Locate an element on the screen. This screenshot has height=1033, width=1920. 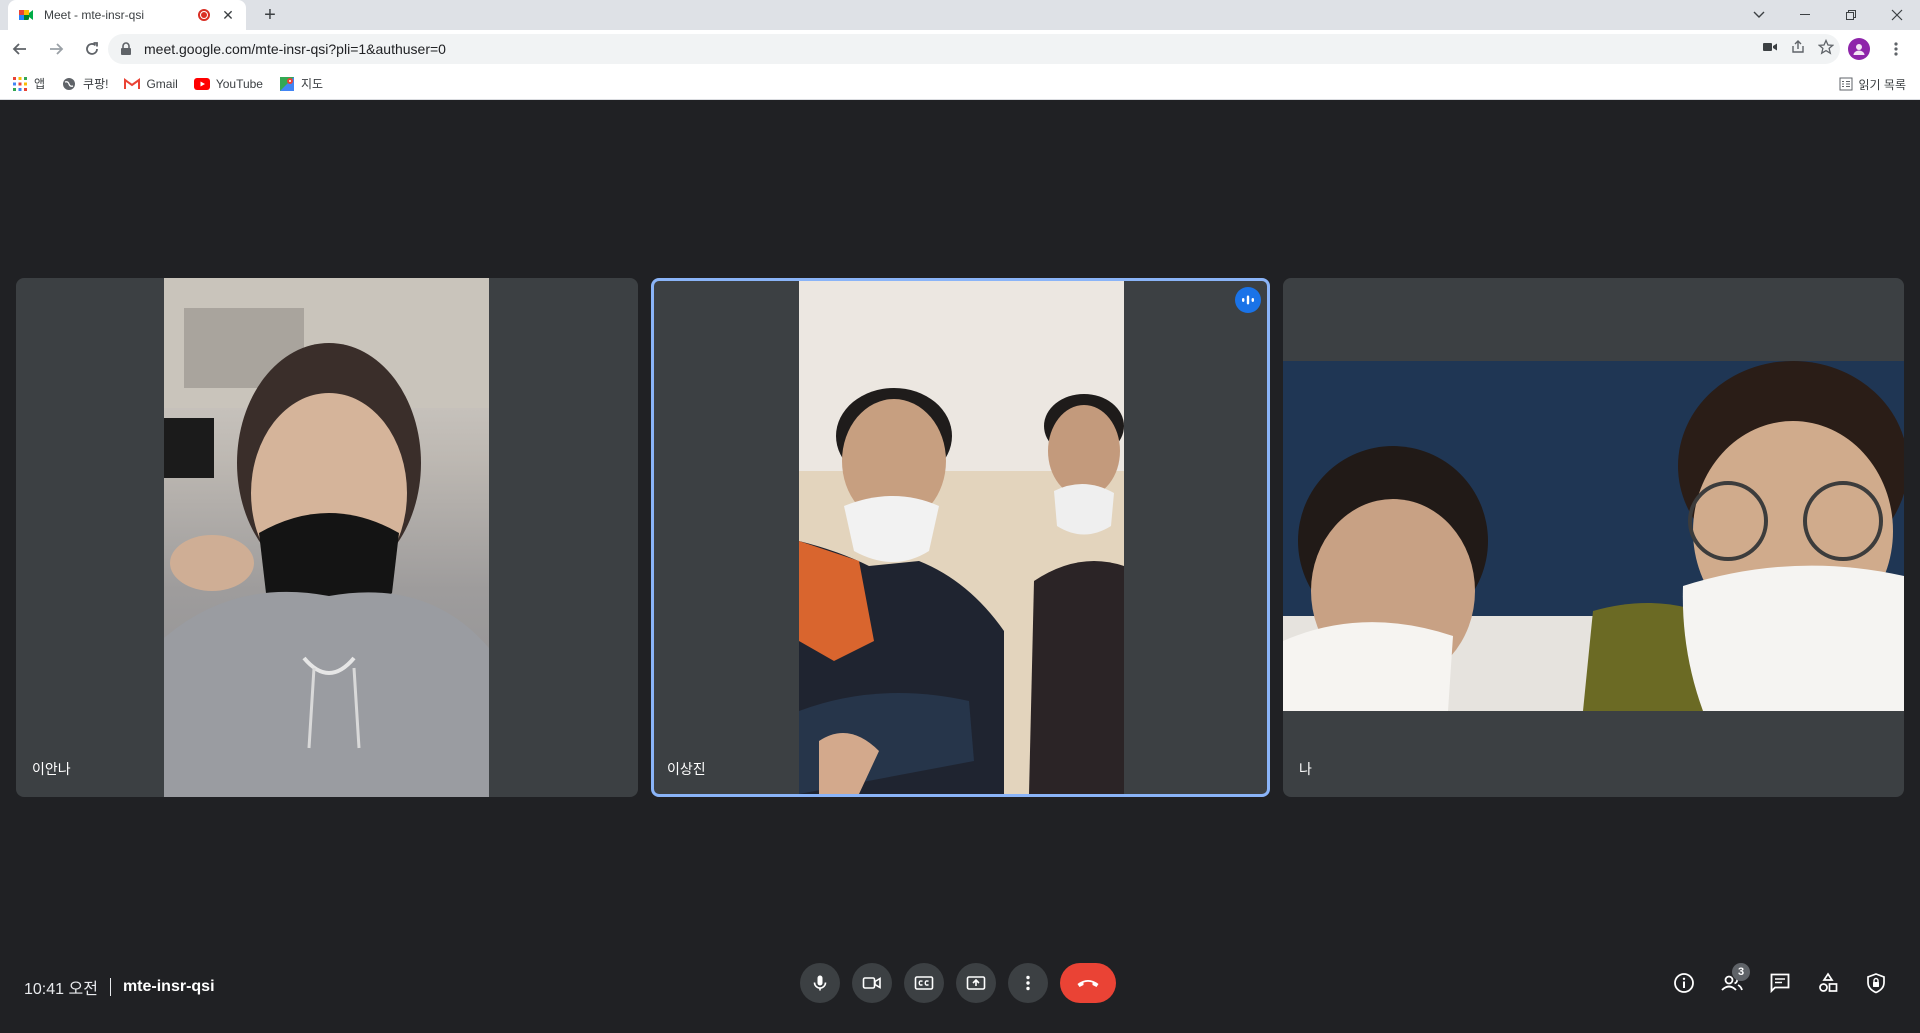
arrow-right-icon is located at coordinates (57, 49).